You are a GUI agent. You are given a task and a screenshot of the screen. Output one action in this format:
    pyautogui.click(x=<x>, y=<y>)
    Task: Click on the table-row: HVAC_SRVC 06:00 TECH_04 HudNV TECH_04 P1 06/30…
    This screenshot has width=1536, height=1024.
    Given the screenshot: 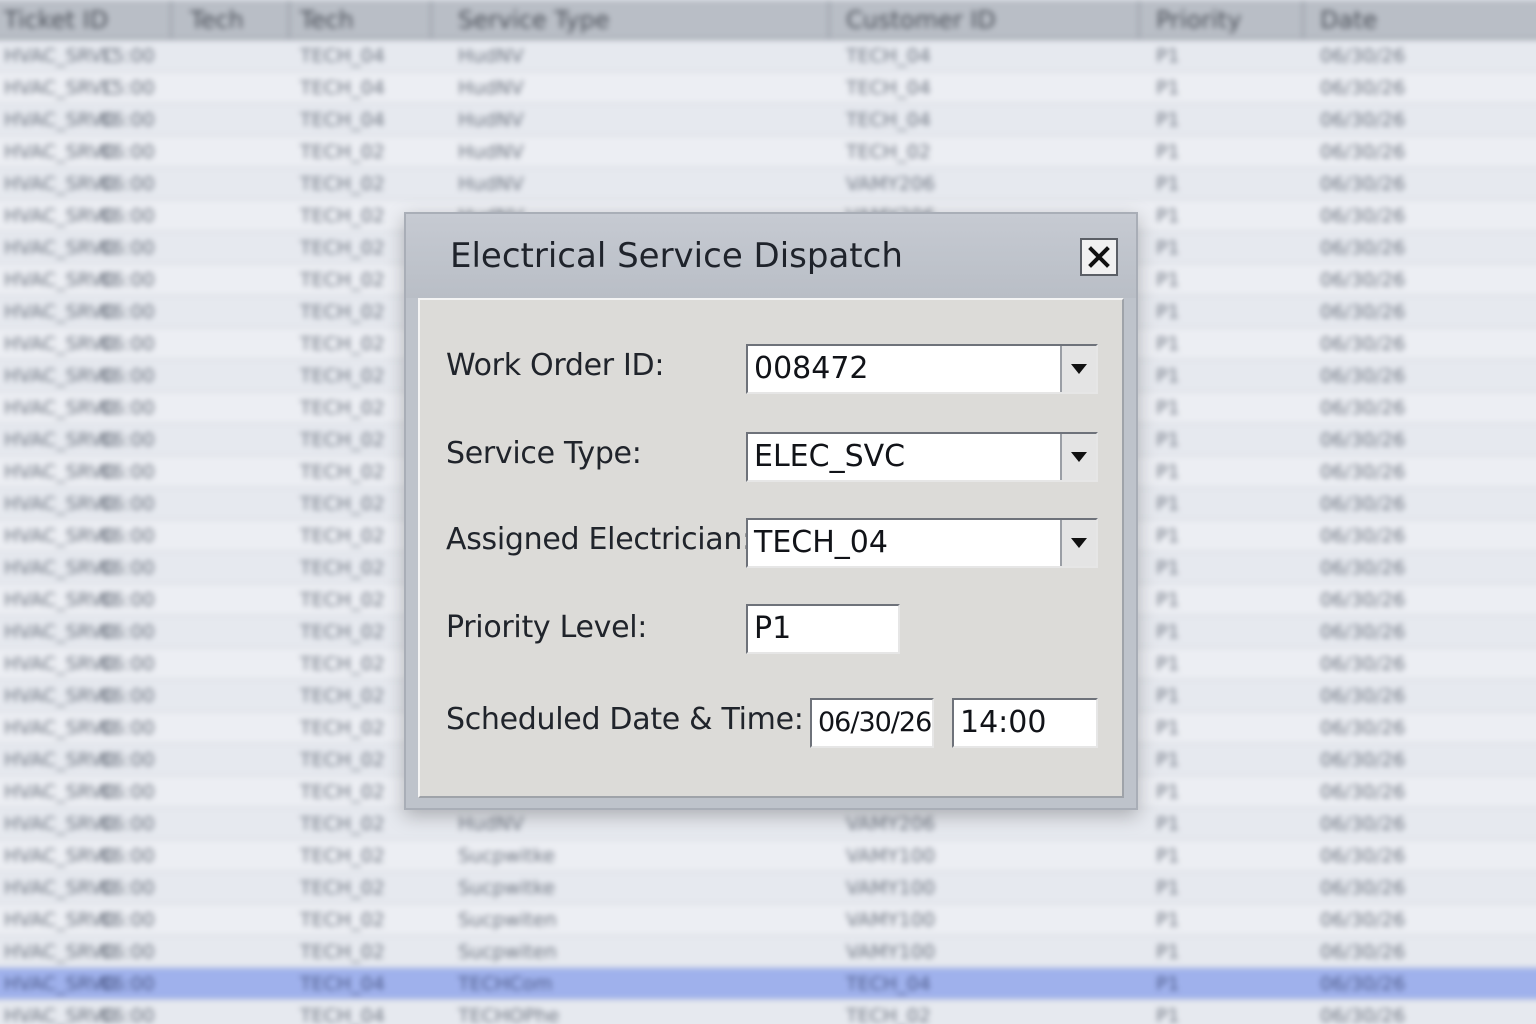 What is the action you would take?
    pyautogui.click(x=768, y=120)
    